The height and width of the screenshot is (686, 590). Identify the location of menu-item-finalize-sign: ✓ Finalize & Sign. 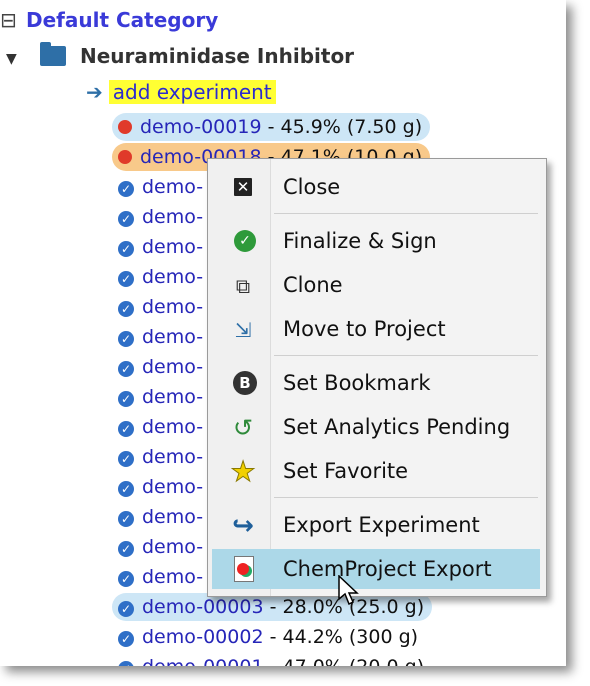
(376, 241).